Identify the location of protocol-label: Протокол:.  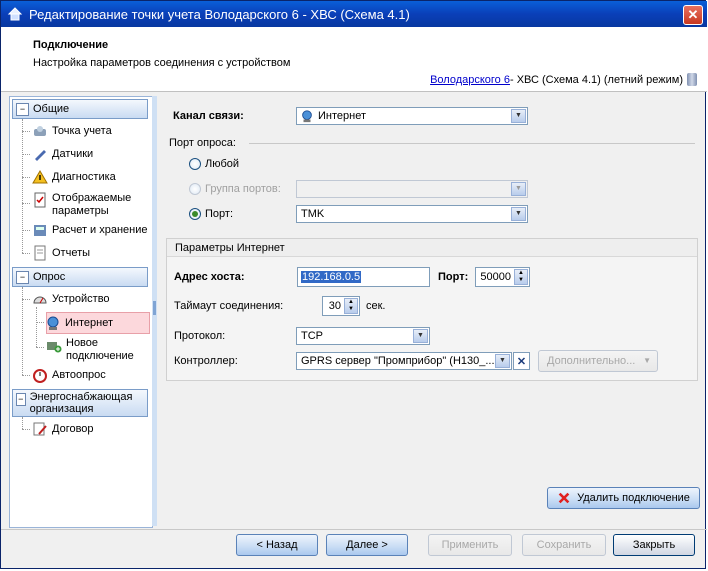
(200, 336).